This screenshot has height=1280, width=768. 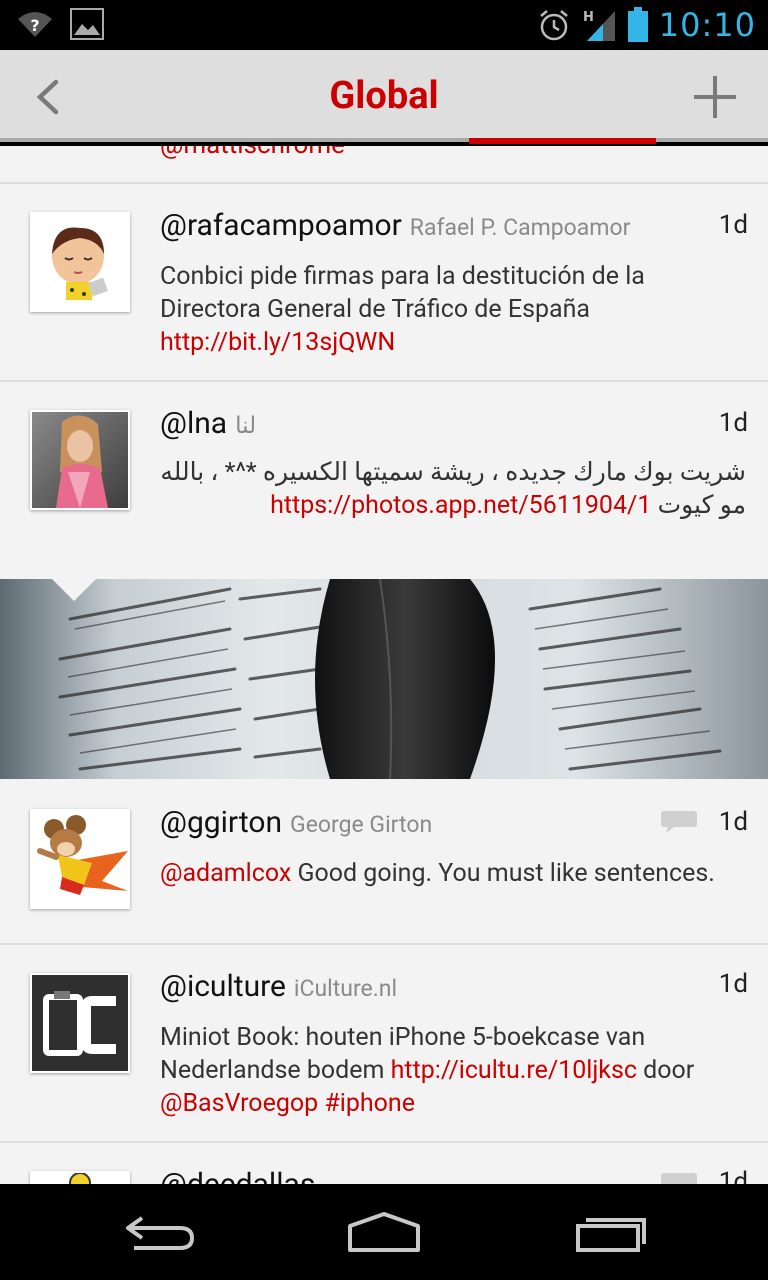 What do you see at coordinates (345, 988) in the screenshot?
I see `display-name: iCulture.nl` at bounding box center [345, 988].